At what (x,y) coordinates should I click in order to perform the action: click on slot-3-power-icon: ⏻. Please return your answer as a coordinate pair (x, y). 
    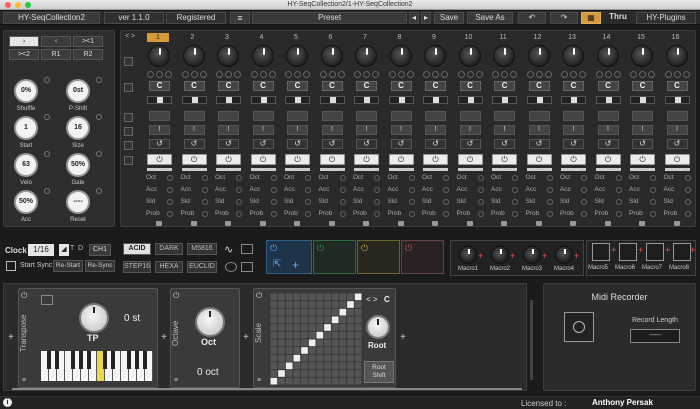
    Looking at the image, I should click on (364, 248).